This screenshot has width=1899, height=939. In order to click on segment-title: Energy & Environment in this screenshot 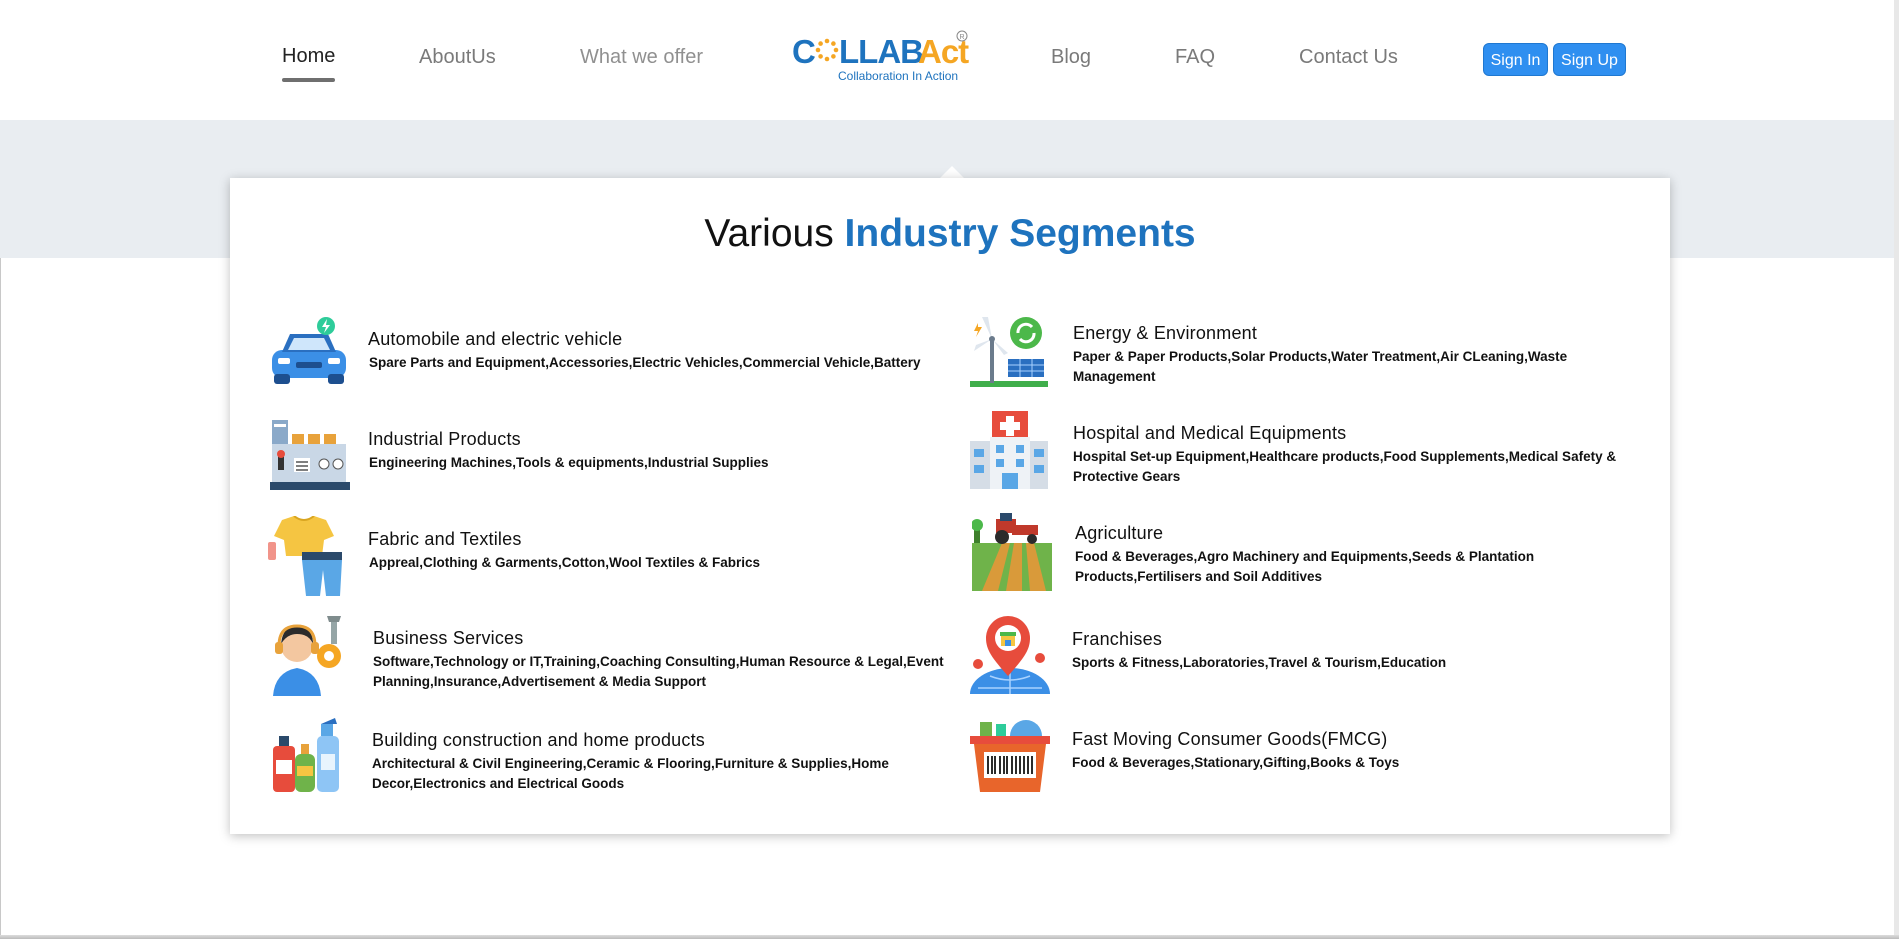, I will do `click(1165, 333)`.